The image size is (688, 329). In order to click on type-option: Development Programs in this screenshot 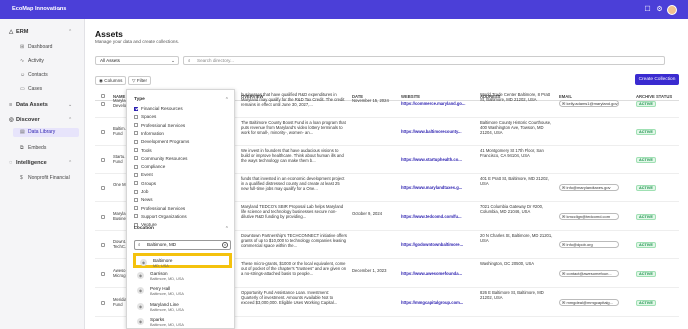, I will do `click(161, 142)`.